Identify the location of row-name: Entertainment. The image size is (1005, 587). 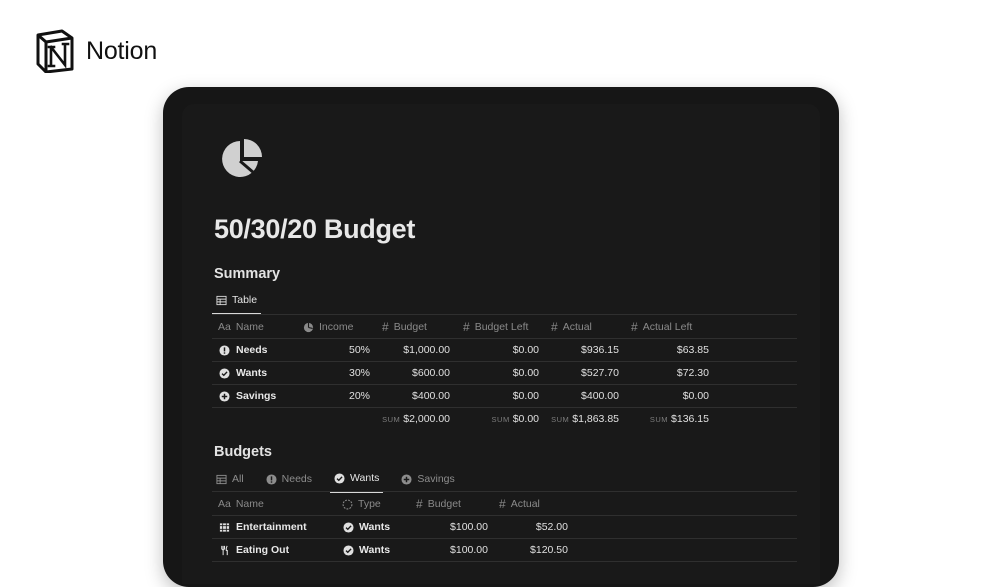
(263, 527).